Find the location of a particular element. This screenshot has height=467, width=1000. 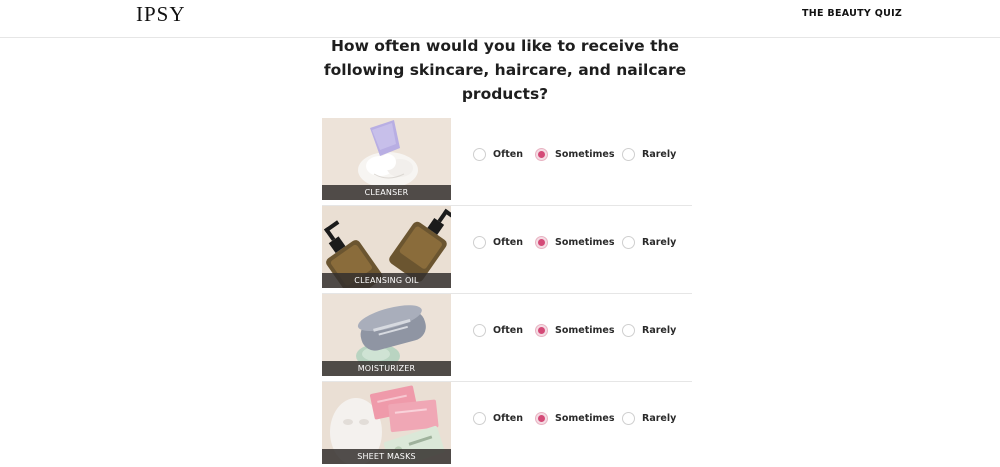

cleansing-oil-image: CLEANSING OIL is located at coordinates (386, 247).